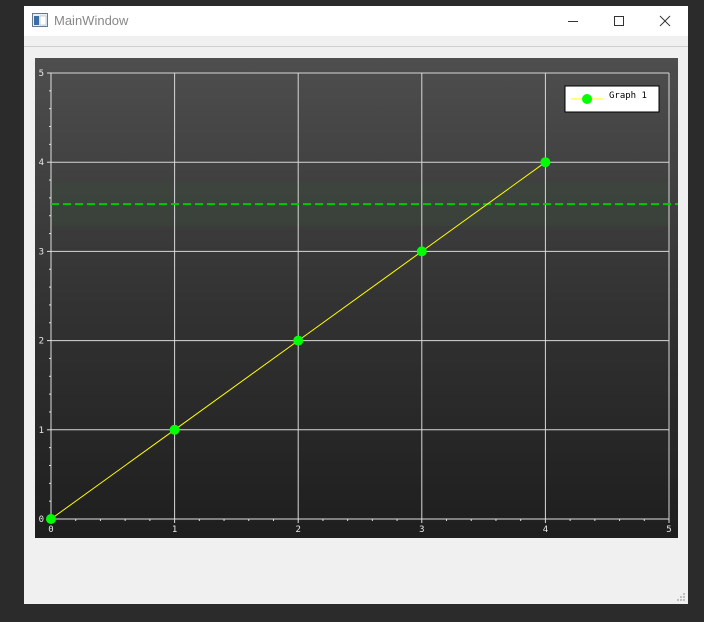 This screenshot has width=704, height=622. What do you see at coordinates (628, 96) in the screenshot?
I see `legend-label: Graph 1` at bounding box center [628, 96].